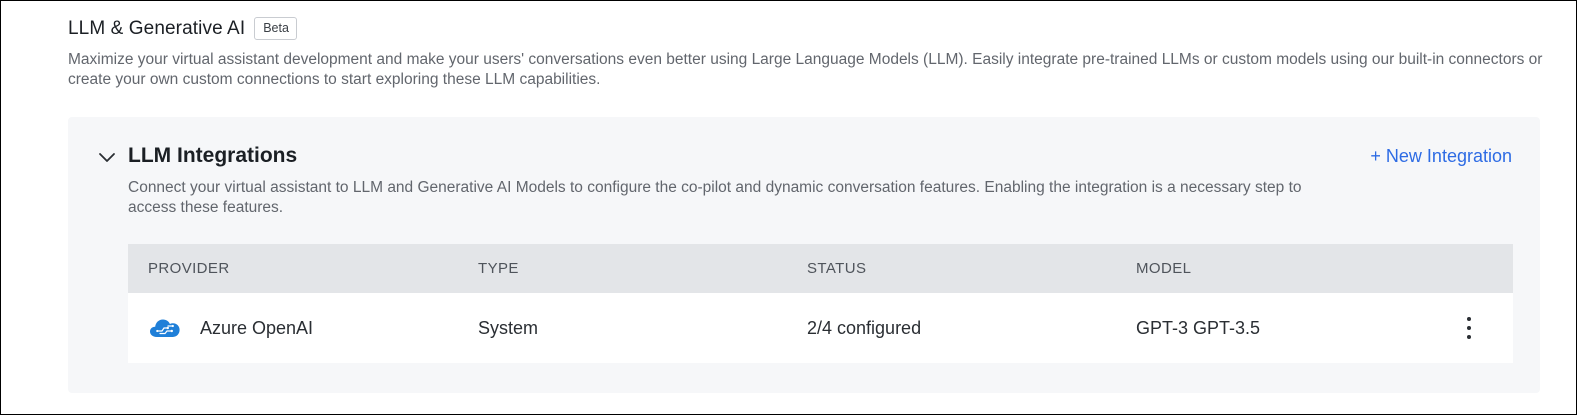 The image size is (1577, 415). What do you see at coordinates (189, 268) in the screenshot?
I see `column-header-provider: PROVIDER` at bounding box center [189, 268].